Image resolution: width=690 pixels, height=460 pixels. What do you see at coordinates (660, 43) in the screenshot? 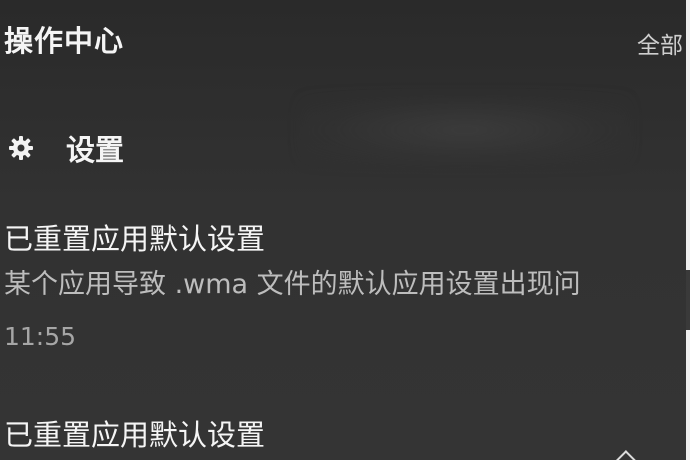
I see `clear-all-button: 全部` at bounding box center [660, 43].